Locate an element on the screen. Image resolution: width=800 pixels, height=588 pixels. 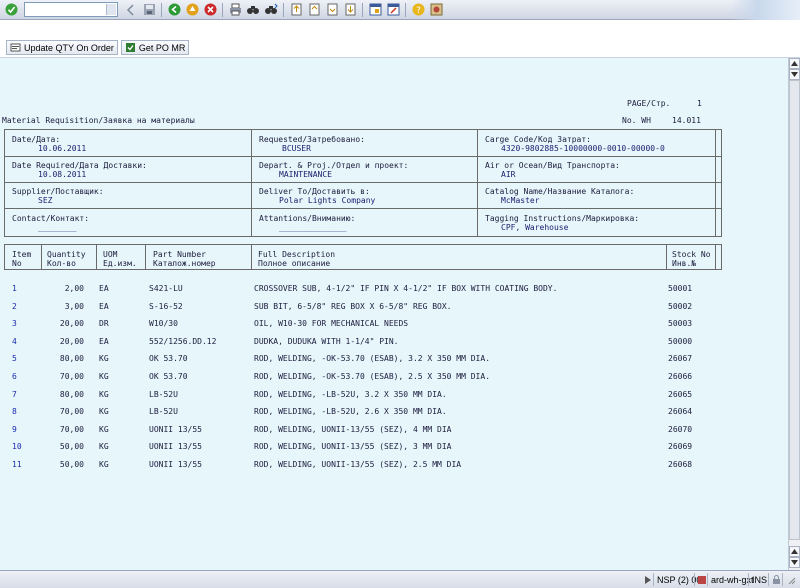
page-value: 1 is located at coordinates (699, 103).